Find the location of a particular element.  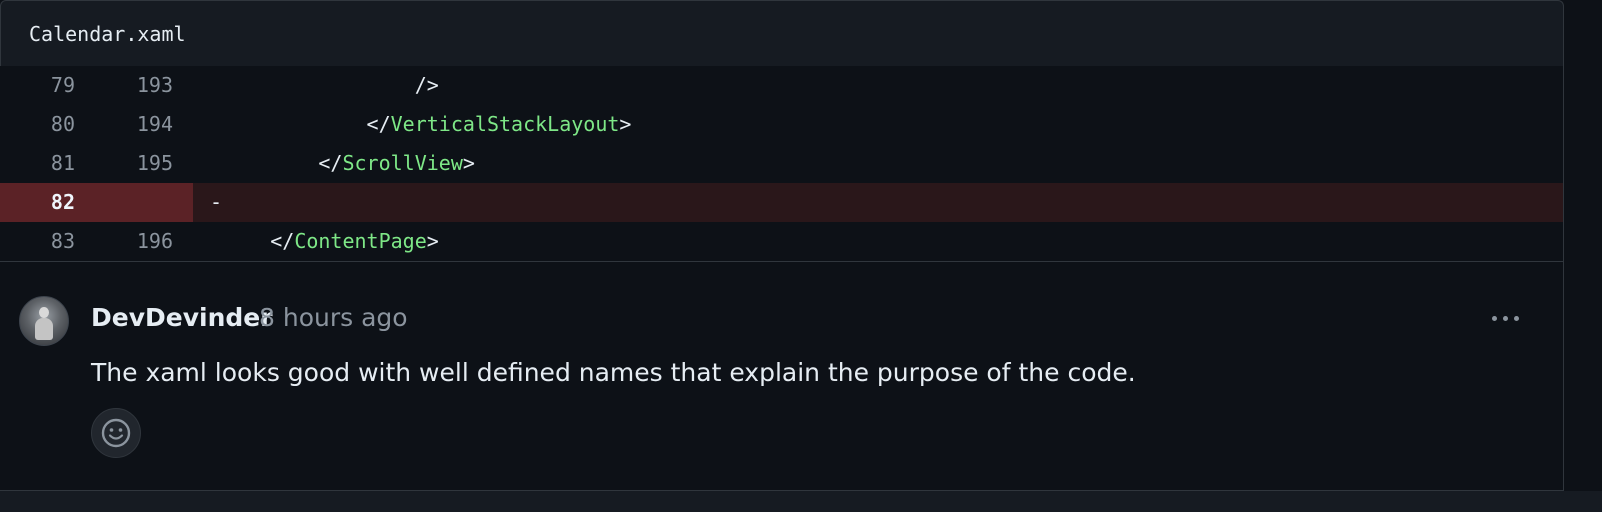

xml-tag-name: ContentPage is located at coordinates (360, 241).